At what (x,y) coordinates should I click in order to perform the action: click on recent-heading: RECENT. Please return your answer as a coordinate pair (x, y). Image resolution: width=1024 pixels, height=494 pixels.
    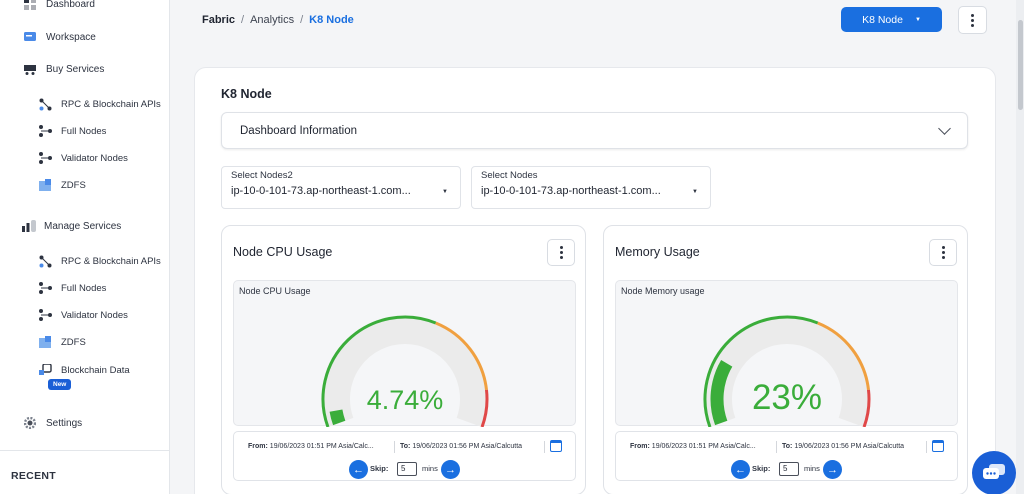
    Looking at the image, I should click on (33, 476).